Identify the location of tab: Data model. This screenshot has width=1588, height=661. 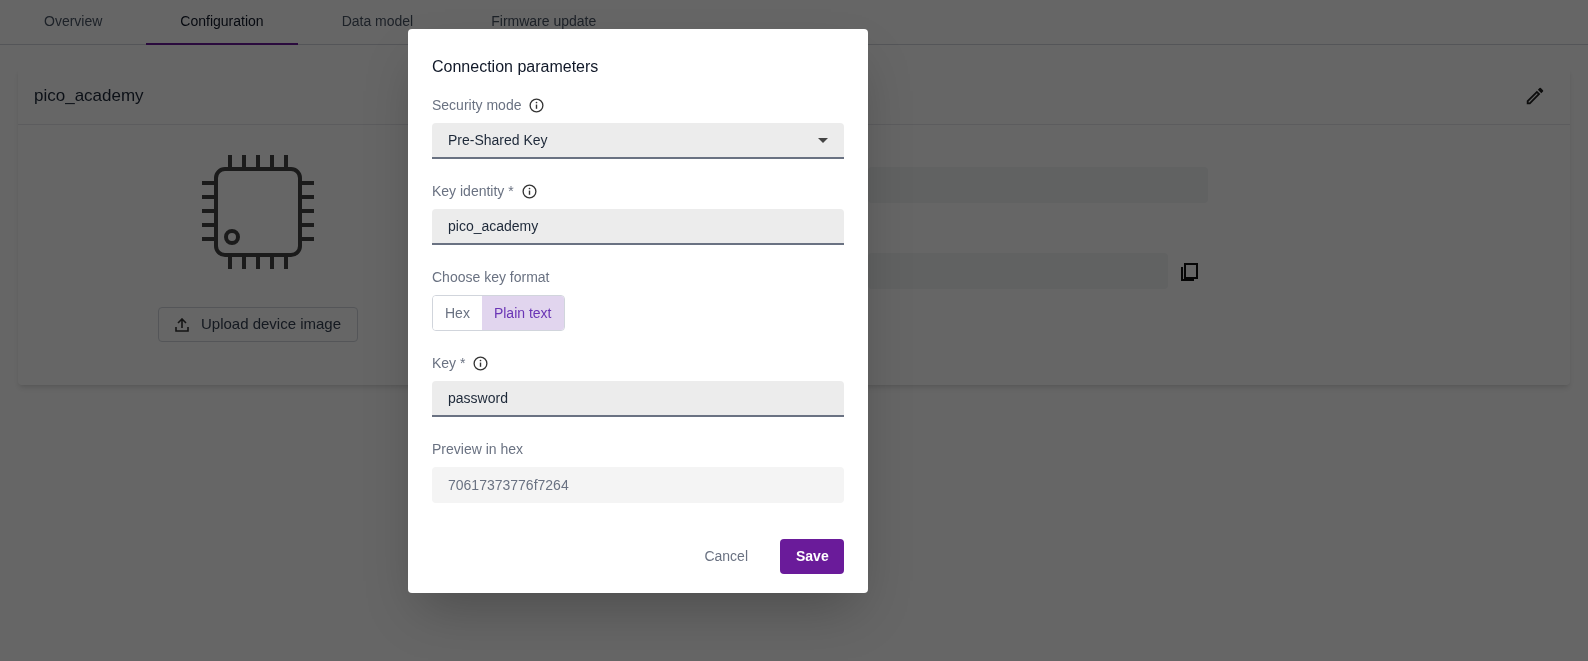
(377, 22).